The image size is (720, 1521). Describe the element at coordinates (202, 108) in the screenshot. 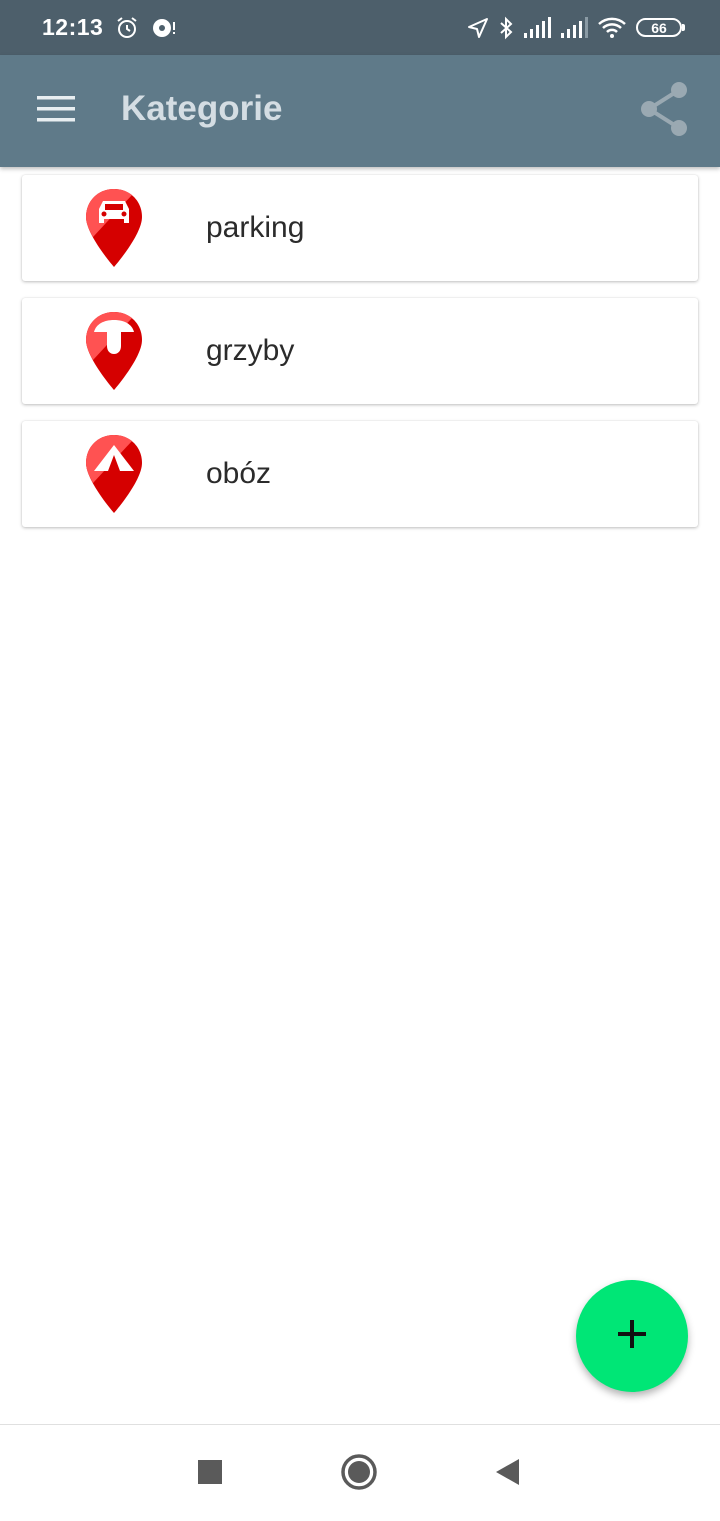

I see `page-title: Kategorie` at that location.